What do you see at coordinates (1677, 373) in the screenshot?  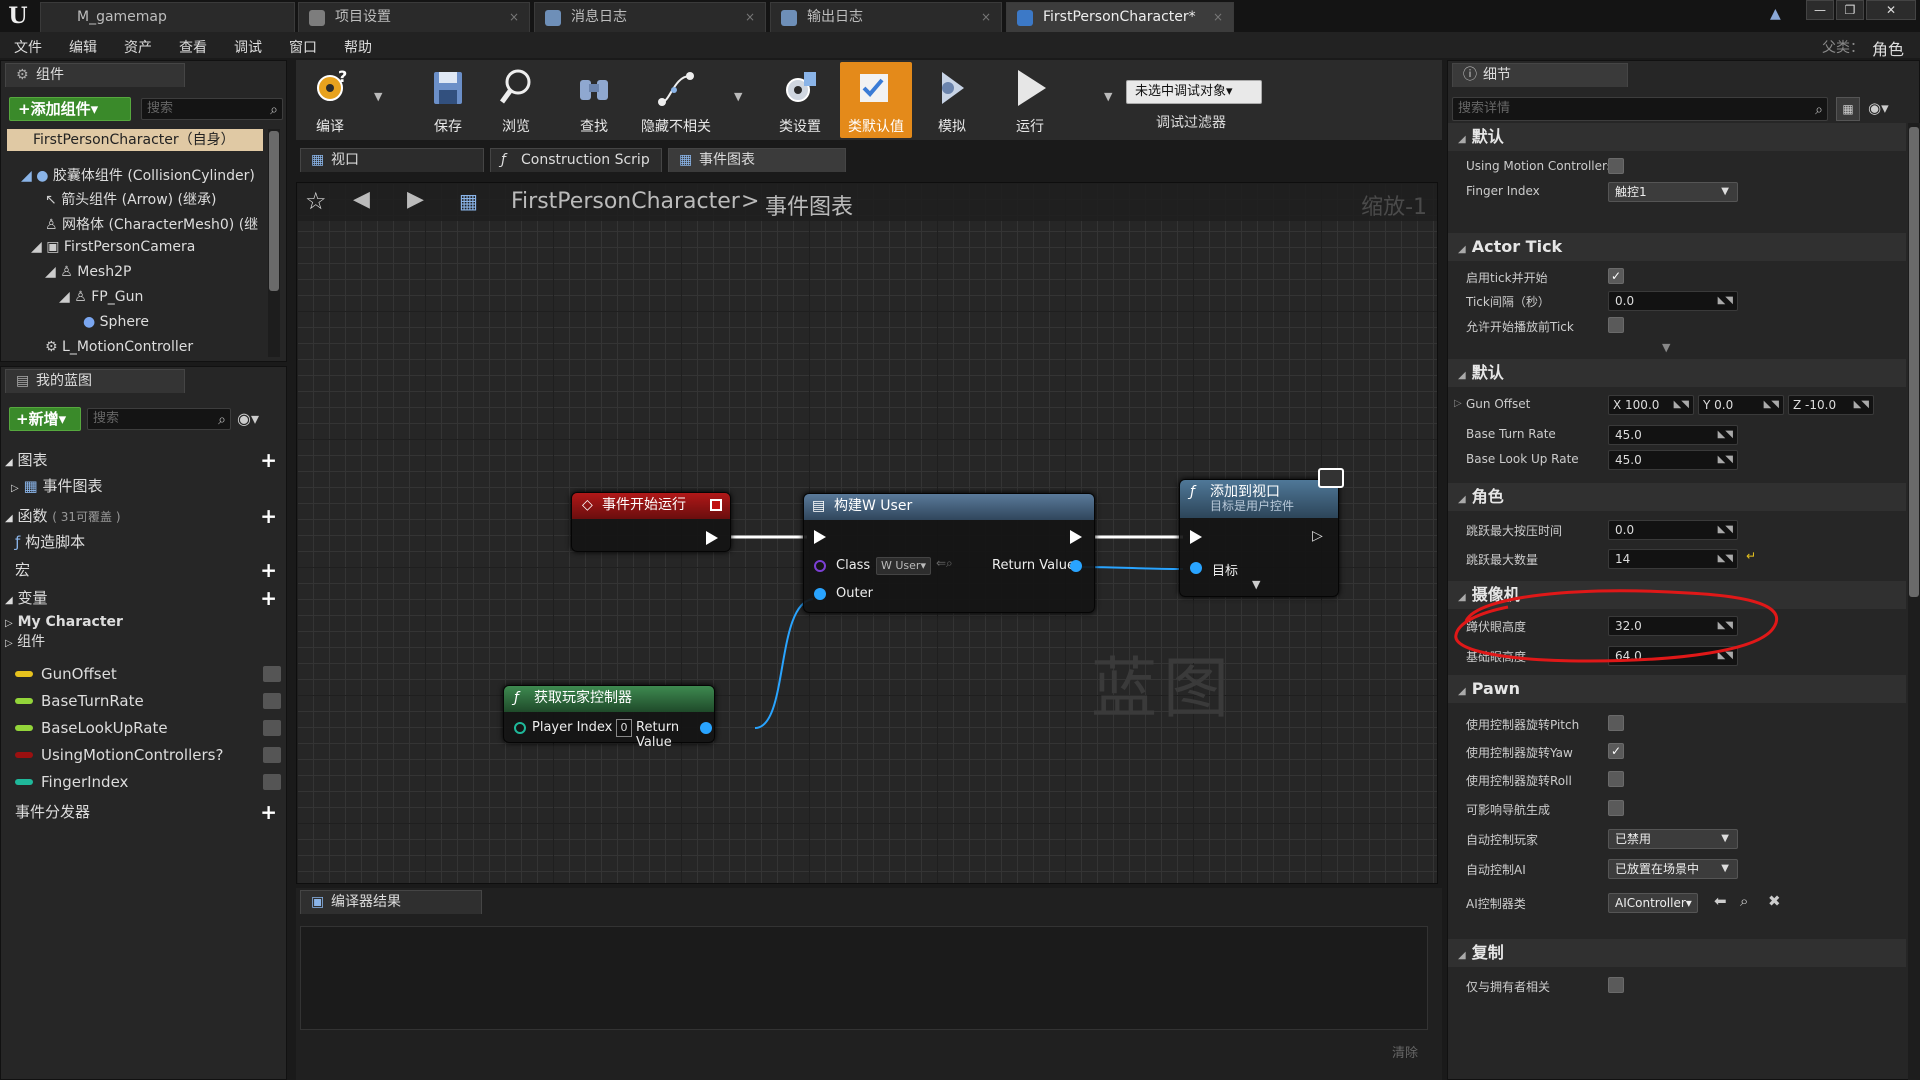 I see `details-section-default-2: ◢ 默认` at bounding box center [1677, 373].